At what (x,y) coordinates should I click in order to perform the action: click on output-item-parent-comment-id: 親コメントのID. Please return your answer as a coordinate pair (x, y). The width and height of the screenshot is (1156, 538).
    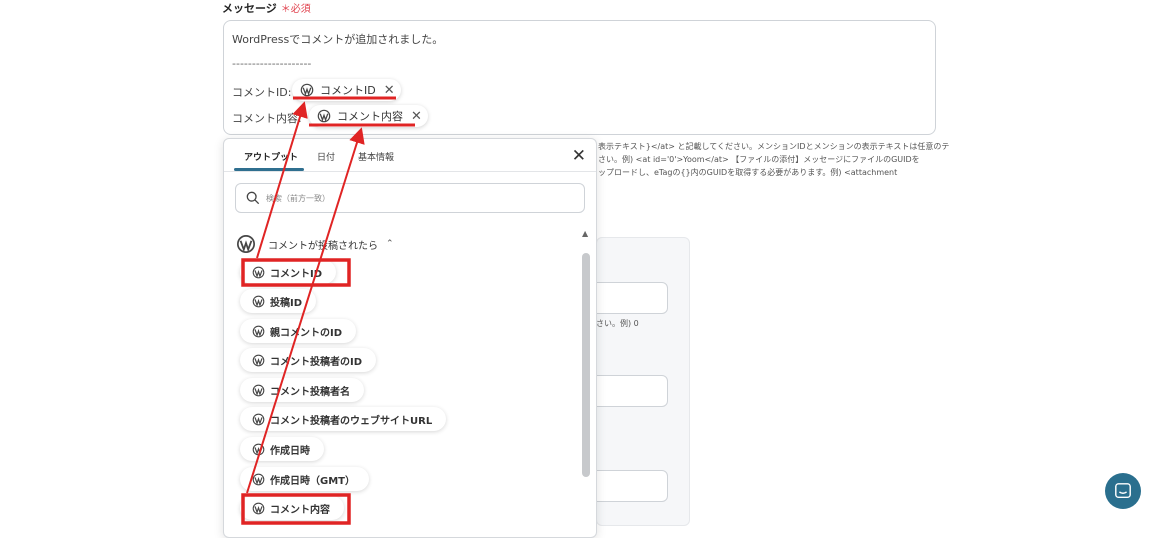
    Looking at the image, I should click on (298, 331).